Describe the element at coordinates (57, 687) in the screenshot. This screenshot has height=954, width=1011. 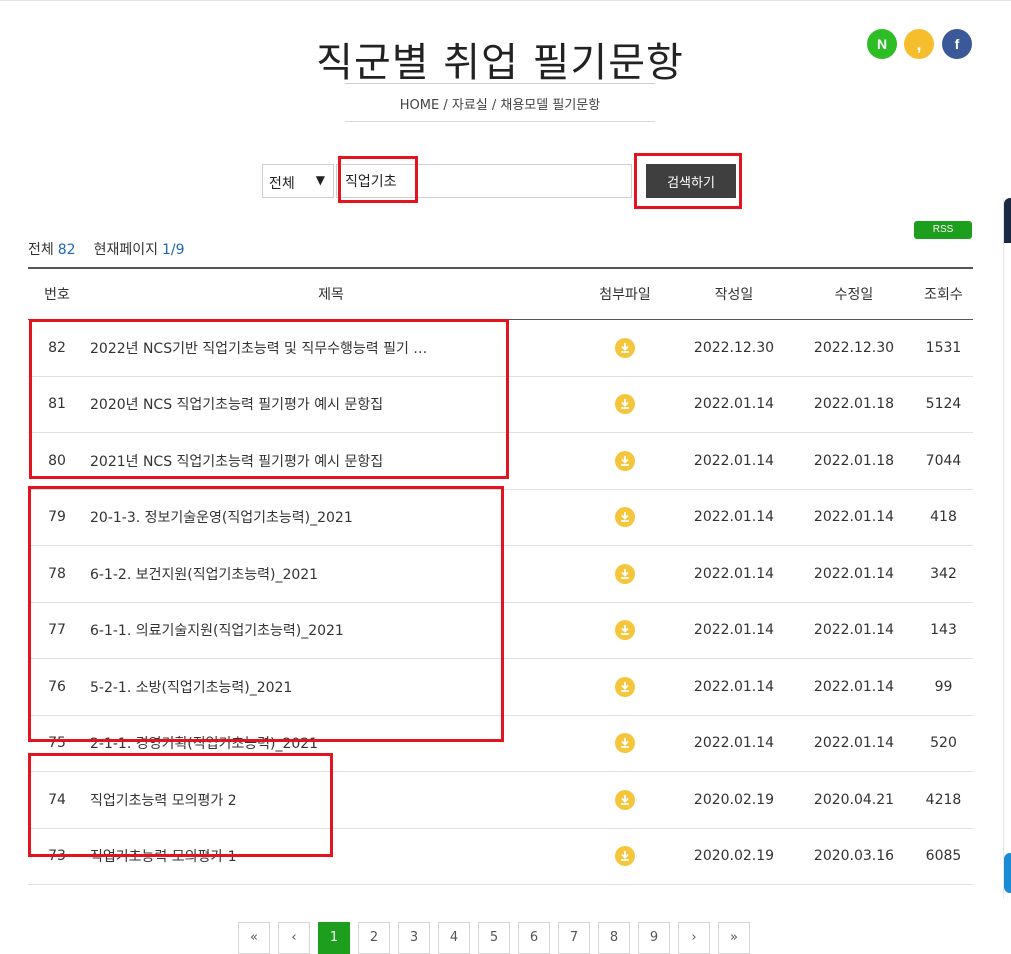
I see `row-number: 76` at that location.